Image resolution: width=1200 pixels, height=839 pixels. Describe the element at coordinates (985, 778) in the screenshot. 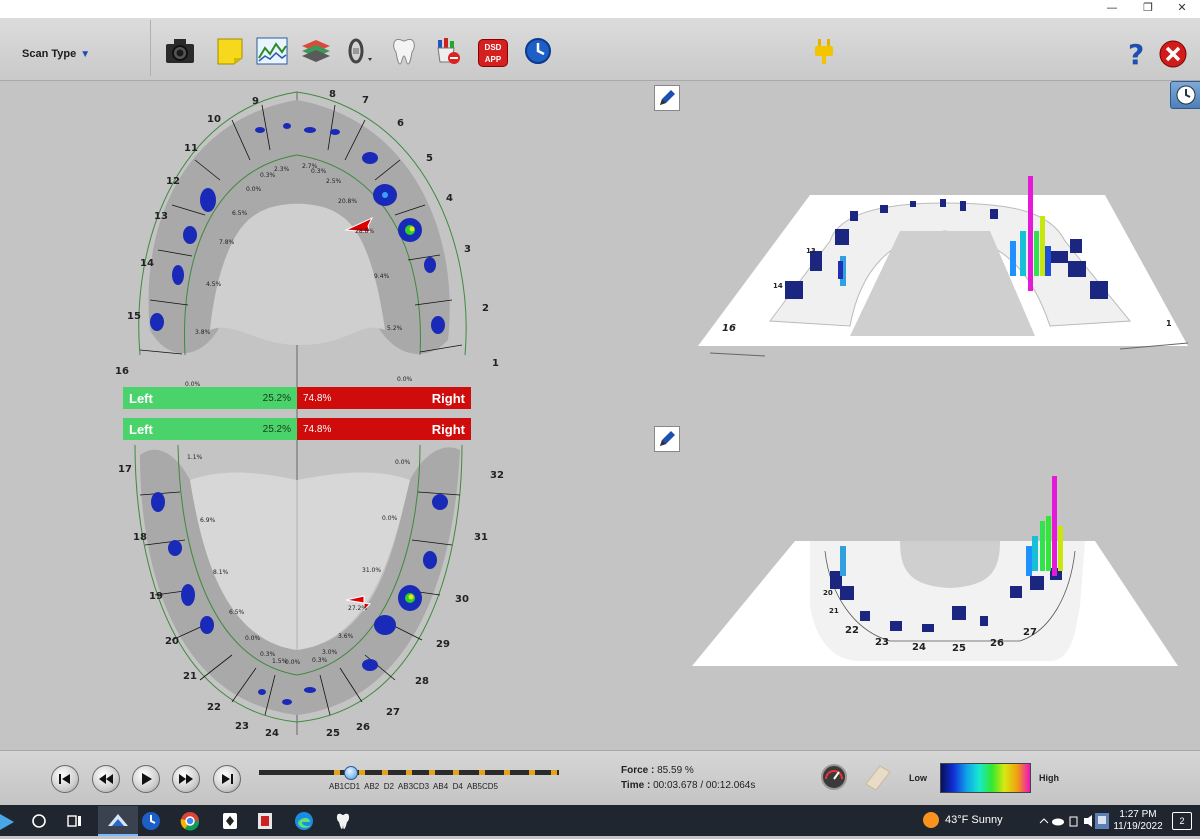

I see `force-color-legend` at that location.